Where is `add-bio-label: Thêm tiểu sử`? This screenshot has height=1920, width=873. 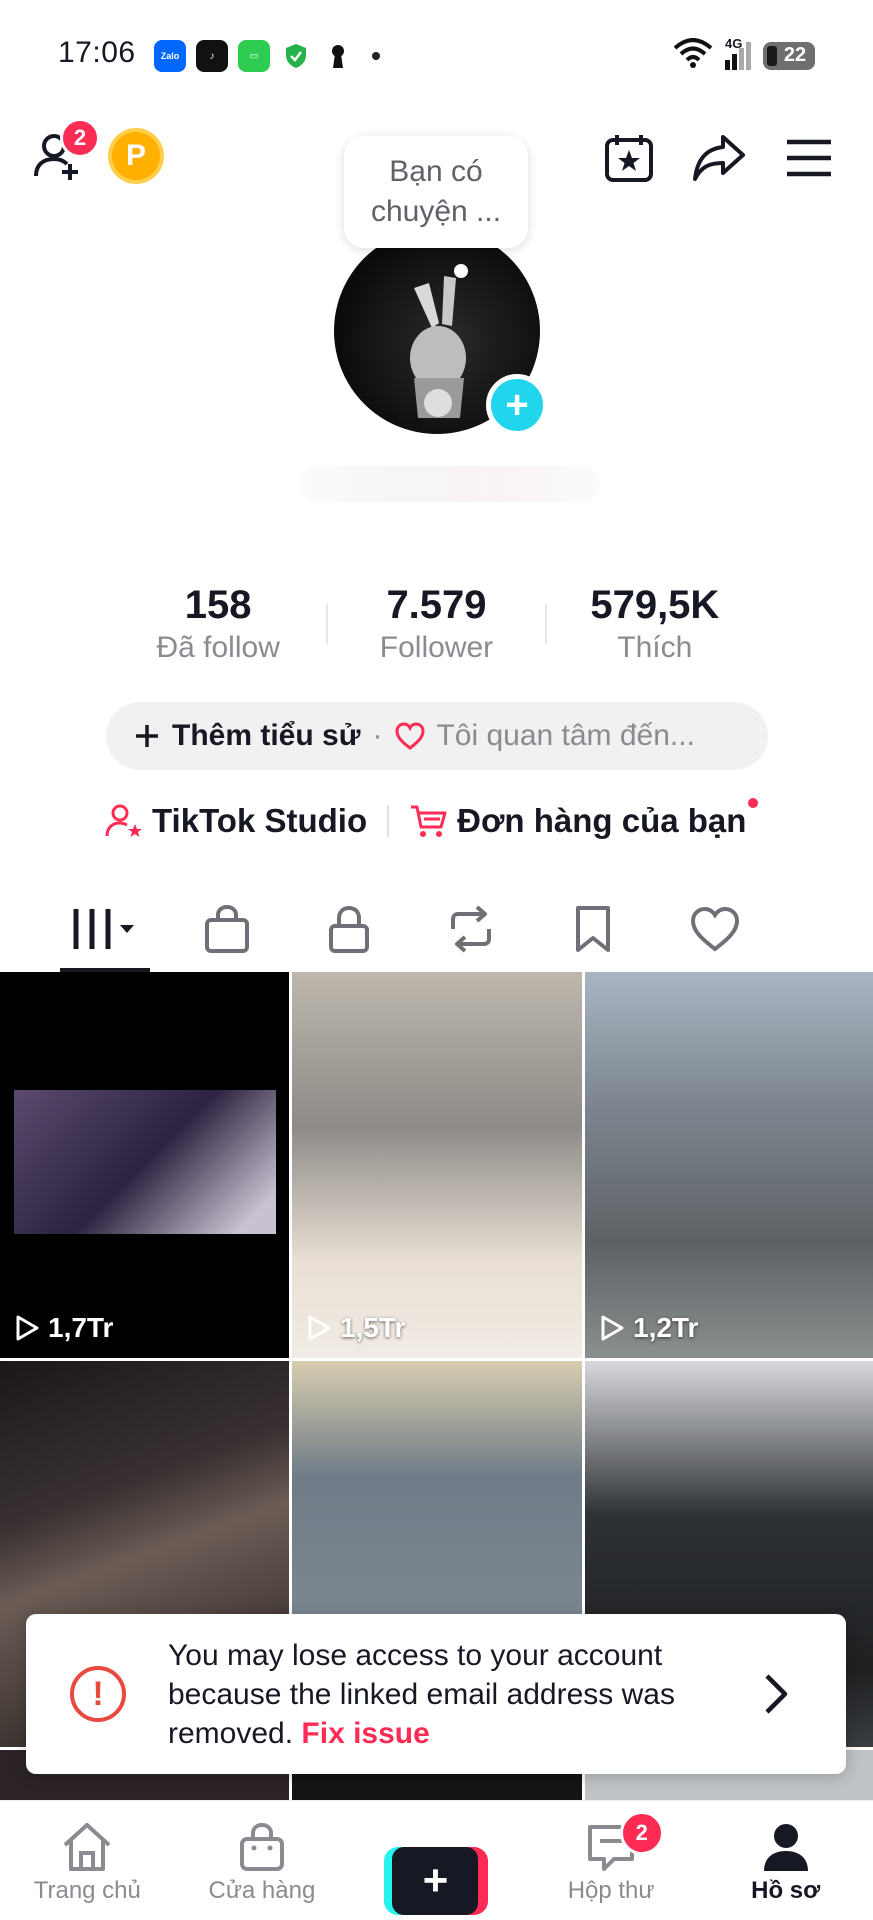
add-bio-label: Thêm tiểu sử is located at coordinates (266, 735).